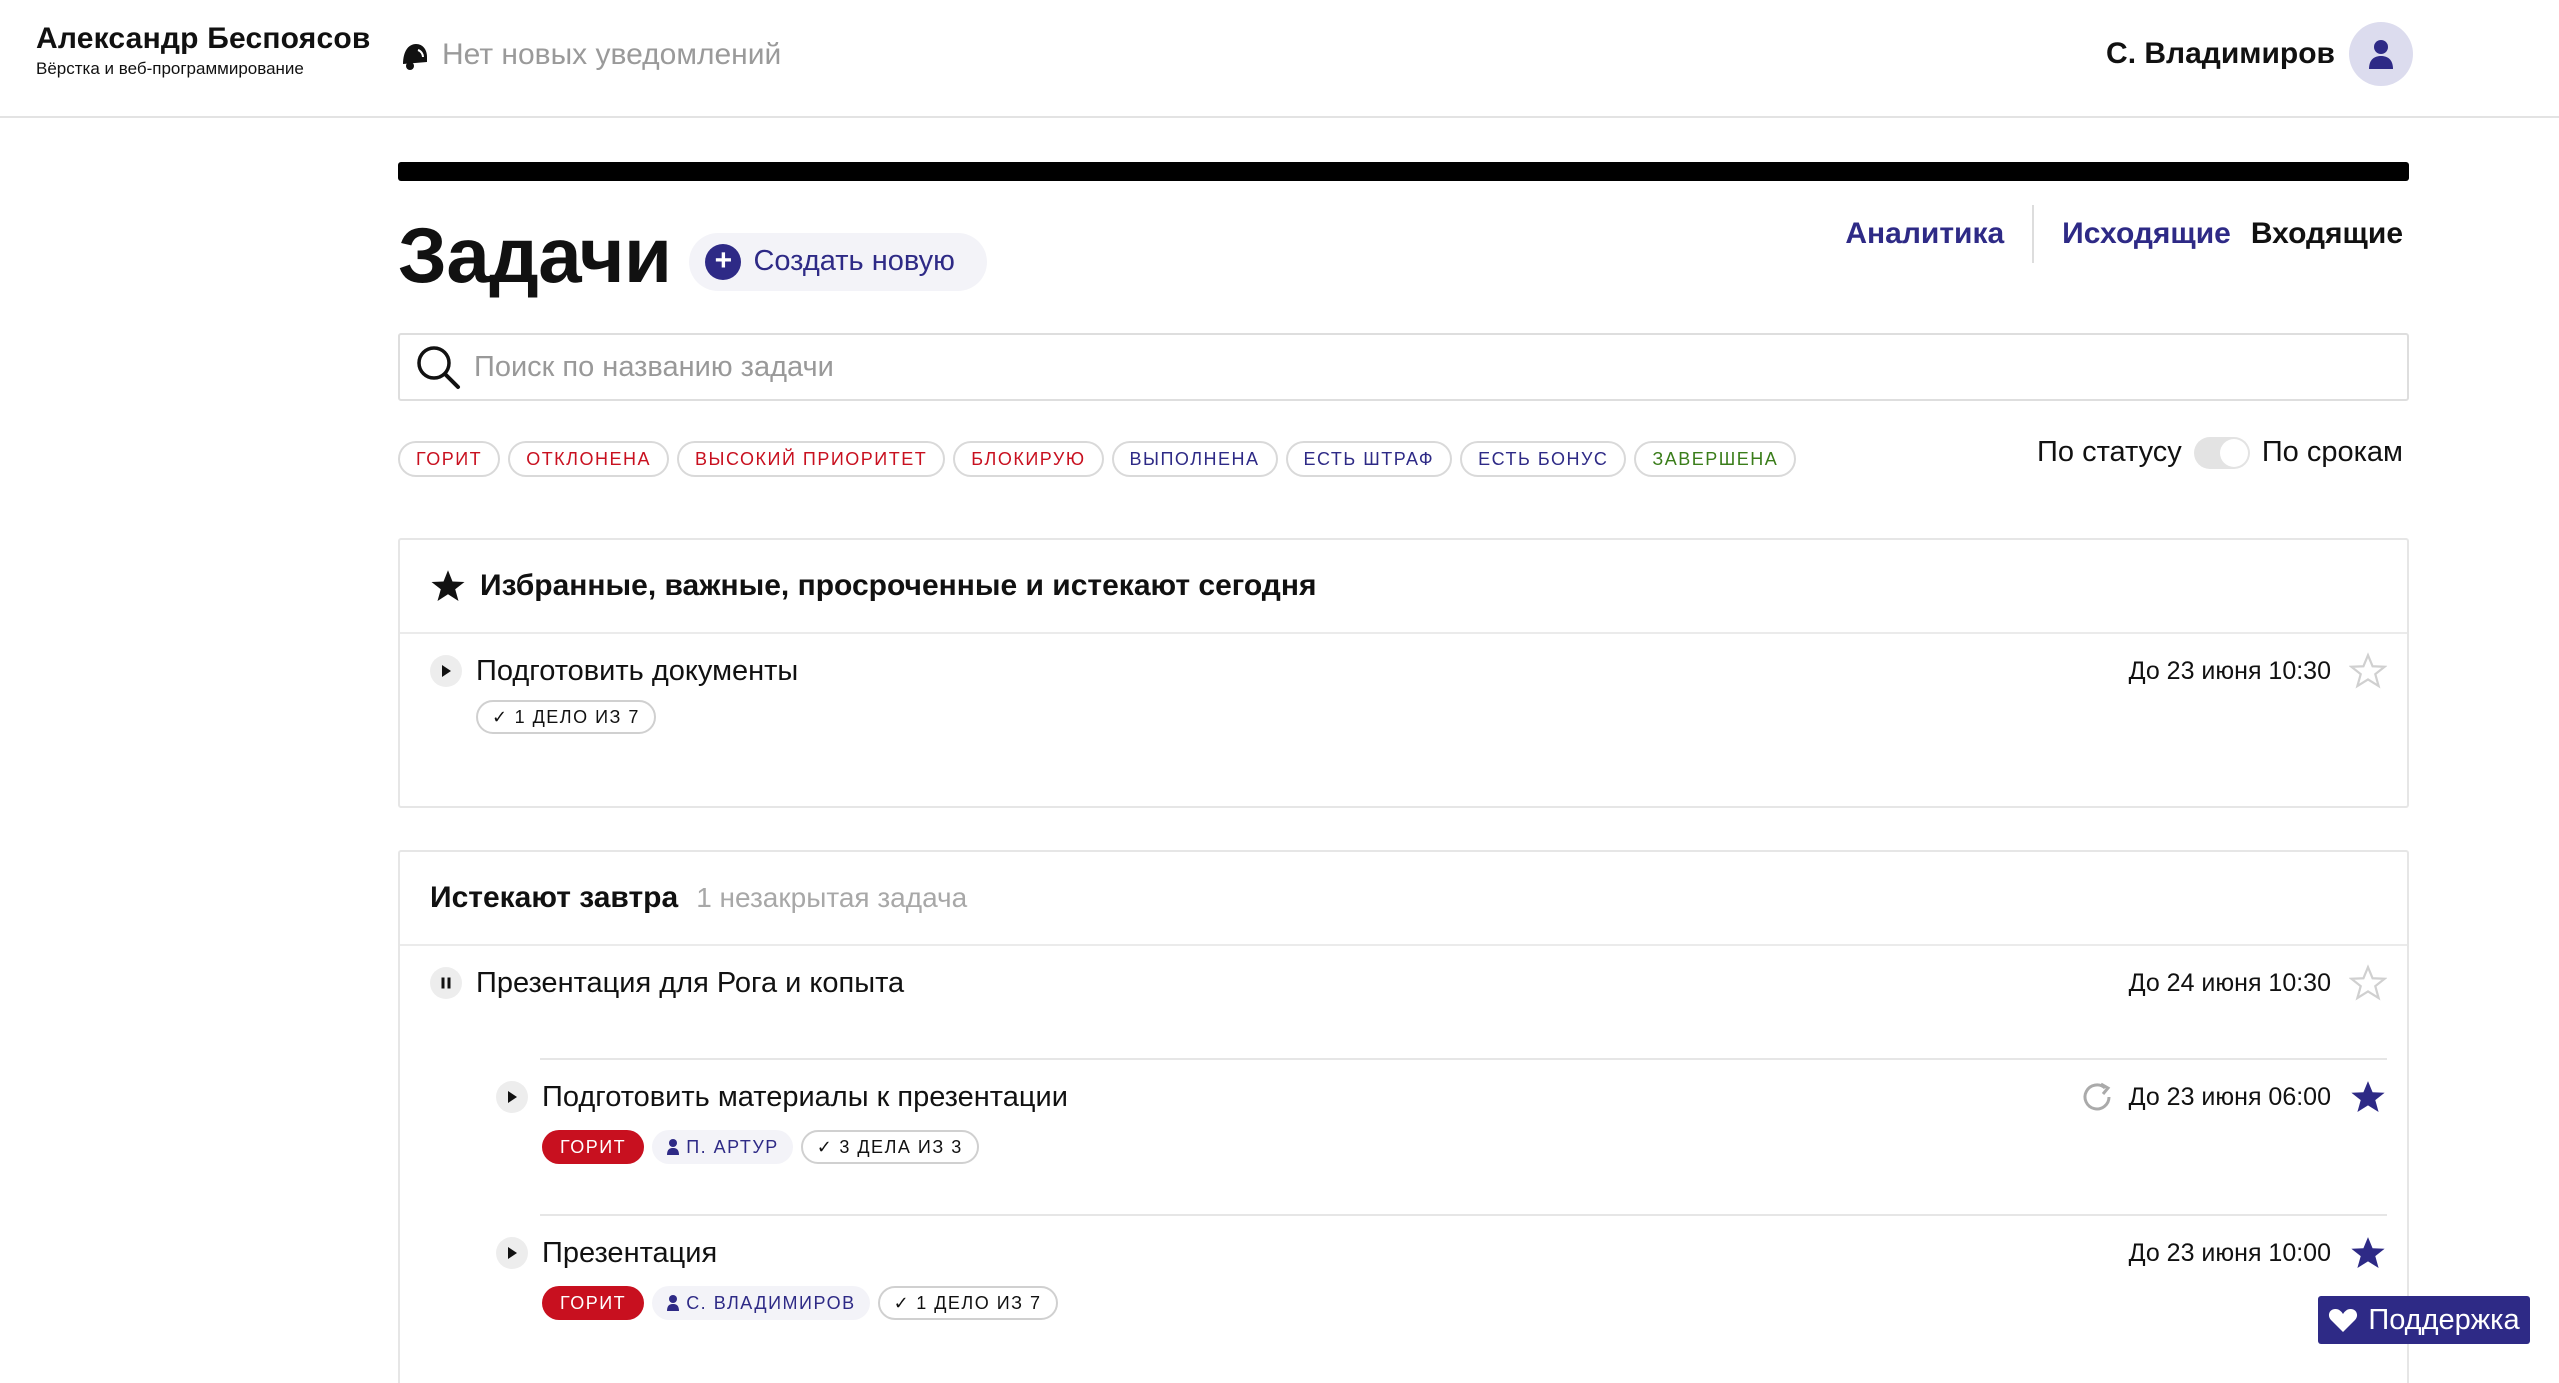  Describe the element at coordinates (722, 1147) in the screenshot. I see `assignee-badge: П. Артур` at that location.